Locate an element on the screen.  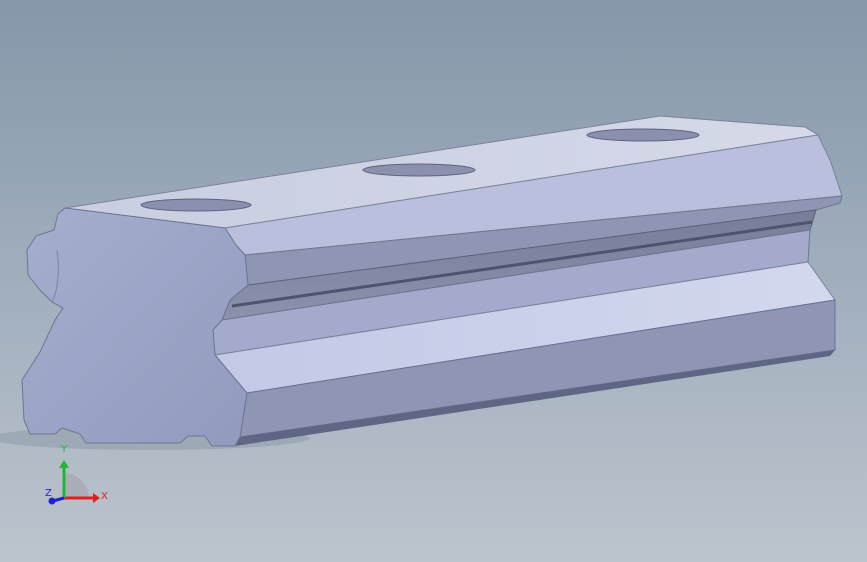
coordinate-triad: X Y Z is located at coordinates (78, 478).